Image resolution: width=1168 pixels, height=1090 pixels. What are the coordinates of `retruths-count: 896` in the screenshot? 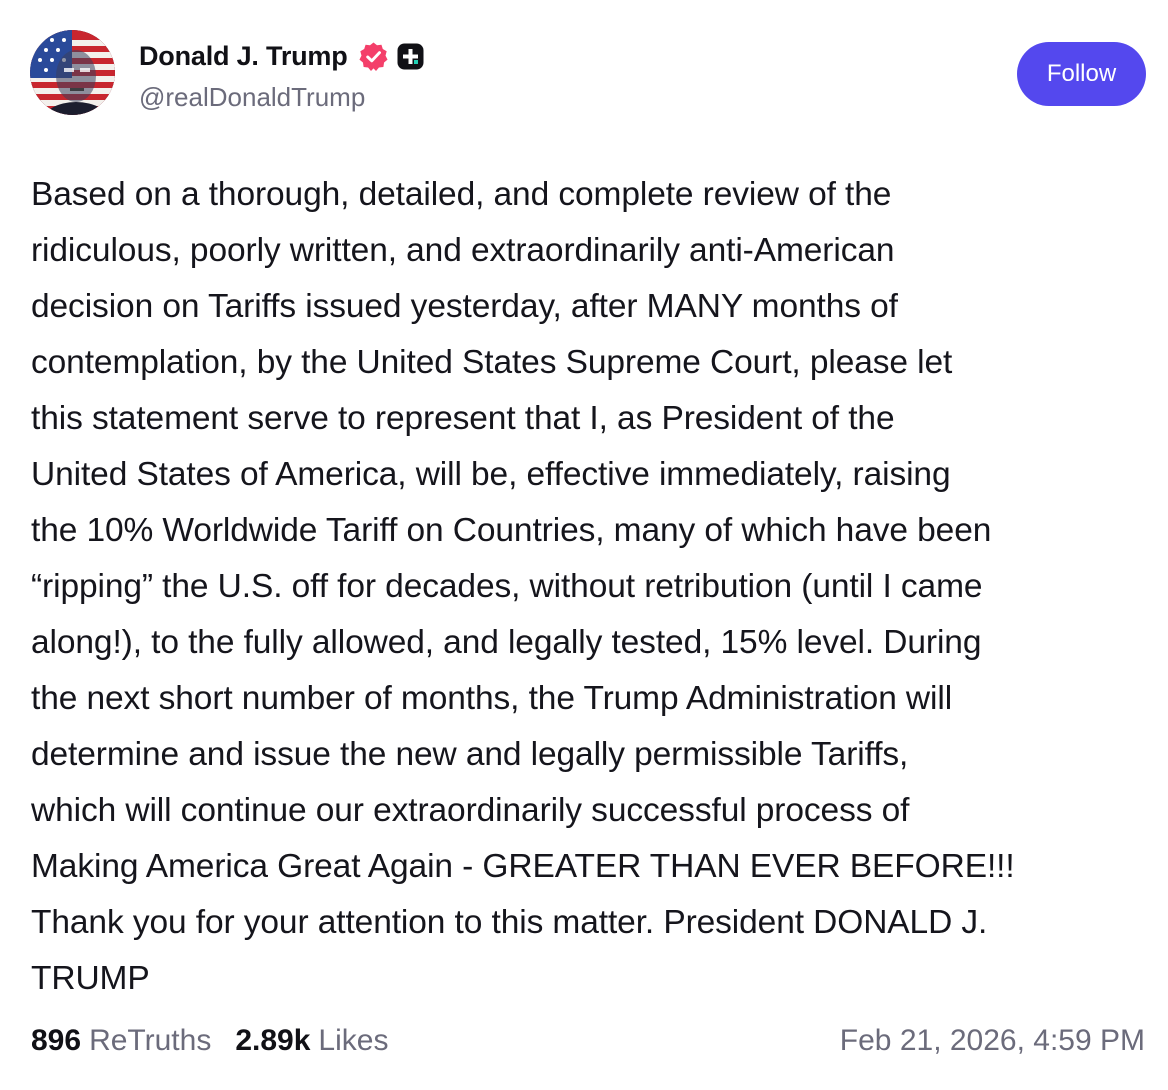 It's located at (56, 1040).